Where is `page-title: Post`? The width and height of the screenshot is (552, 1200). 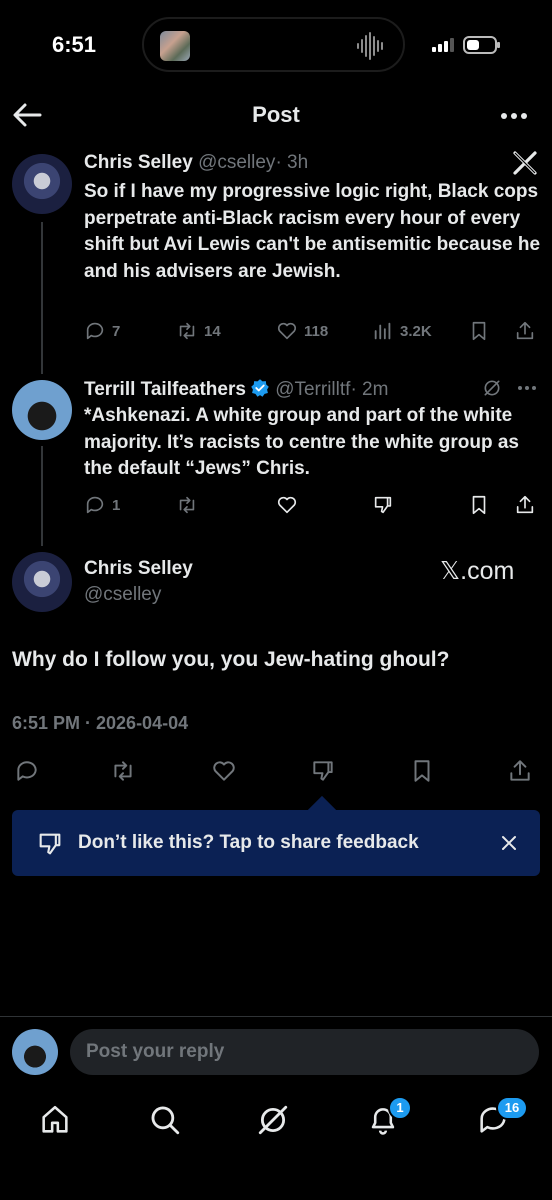
page-title: Post is located at coordinates (276, 114).